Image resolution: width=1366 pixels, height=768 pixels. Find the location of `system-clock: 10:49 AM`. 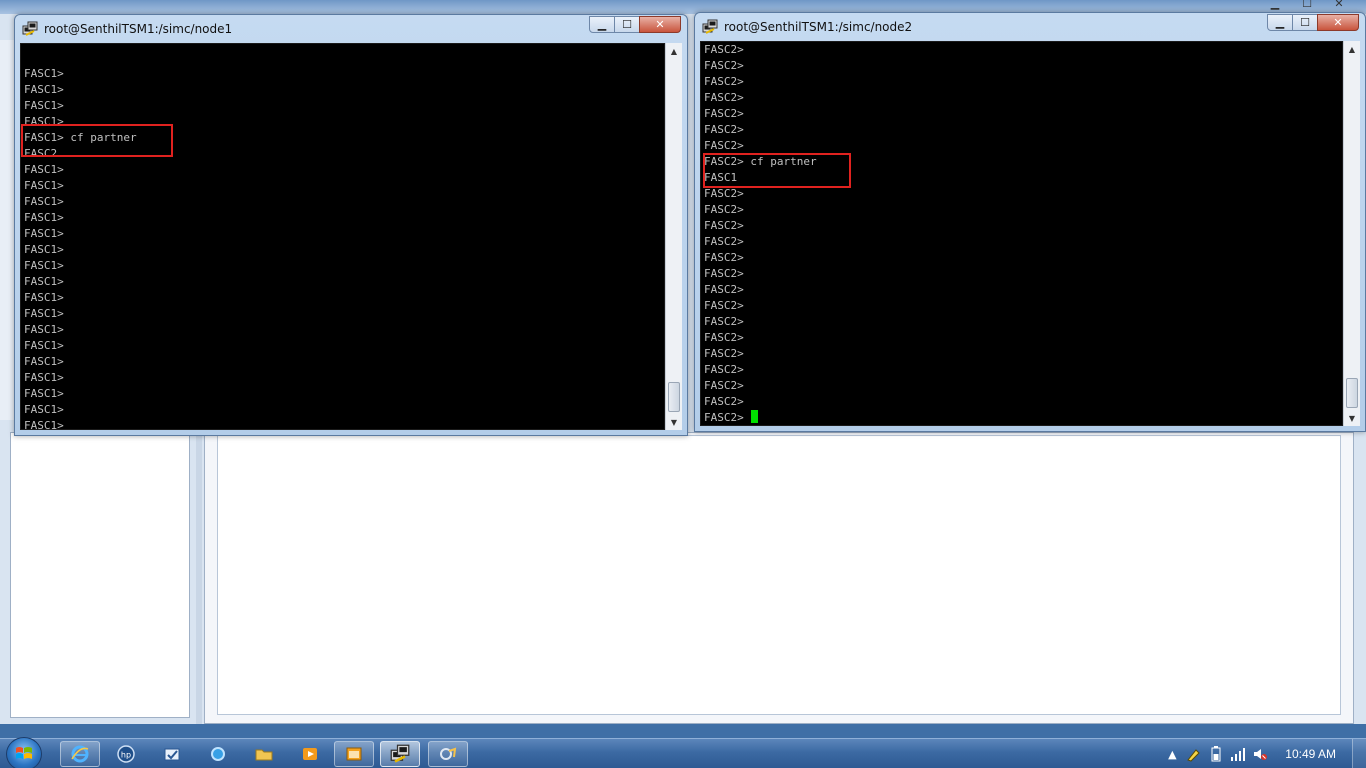

system-clock: 10:49 AM is located at coordinates (1310, 754).